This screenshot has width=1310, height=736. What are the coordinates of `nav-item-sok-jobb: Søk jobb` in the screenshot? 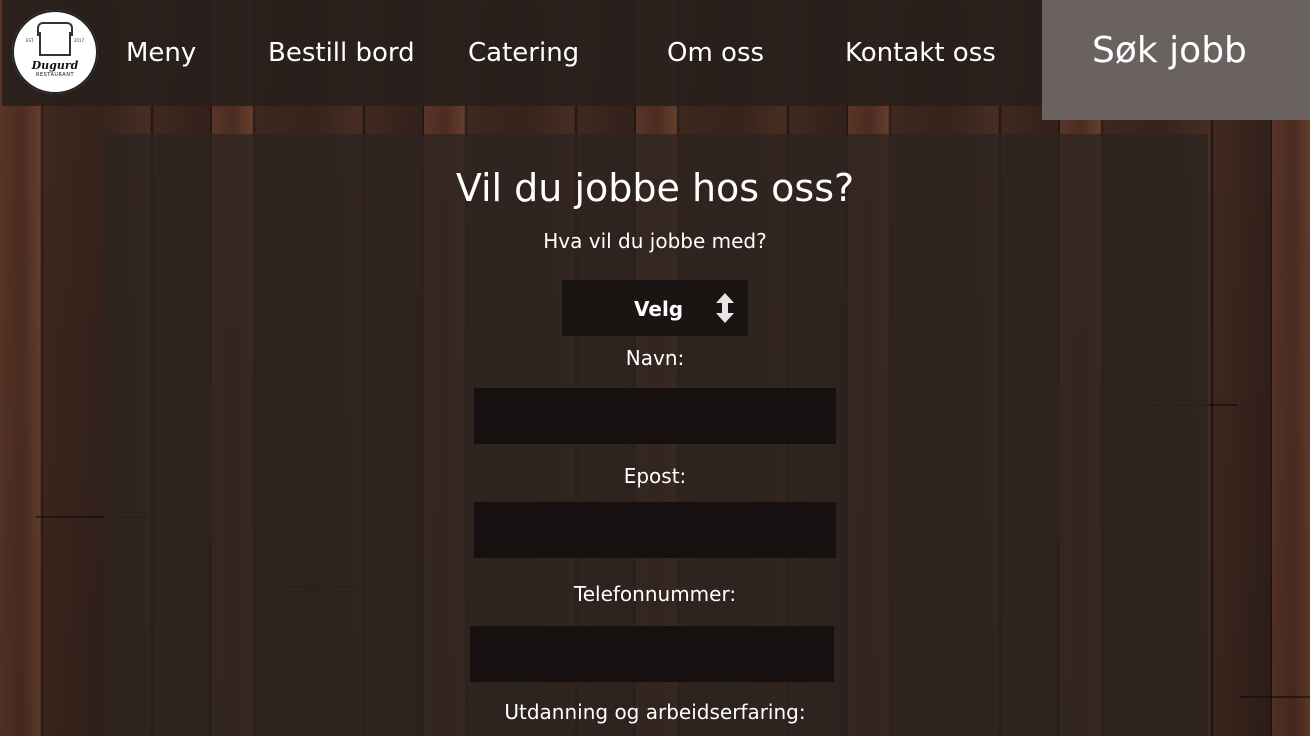 It's located at (1169, 50).